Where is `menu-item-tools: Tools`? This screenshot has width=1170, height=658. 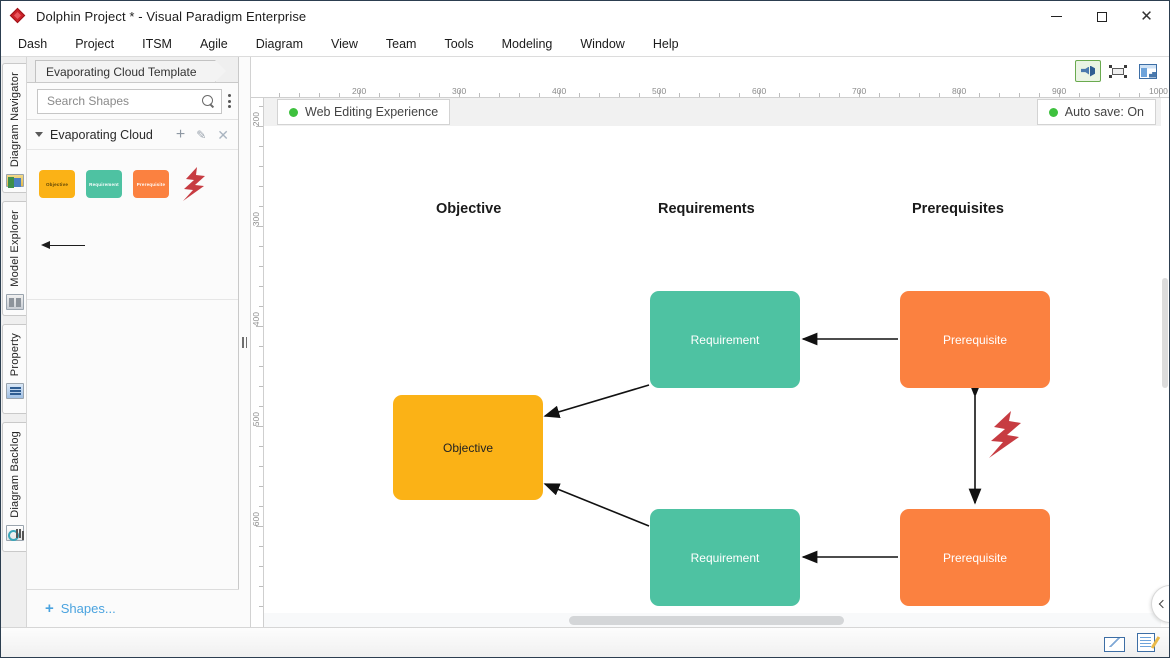 menu-item-tools: Tools is located at coordinates (458, 44).